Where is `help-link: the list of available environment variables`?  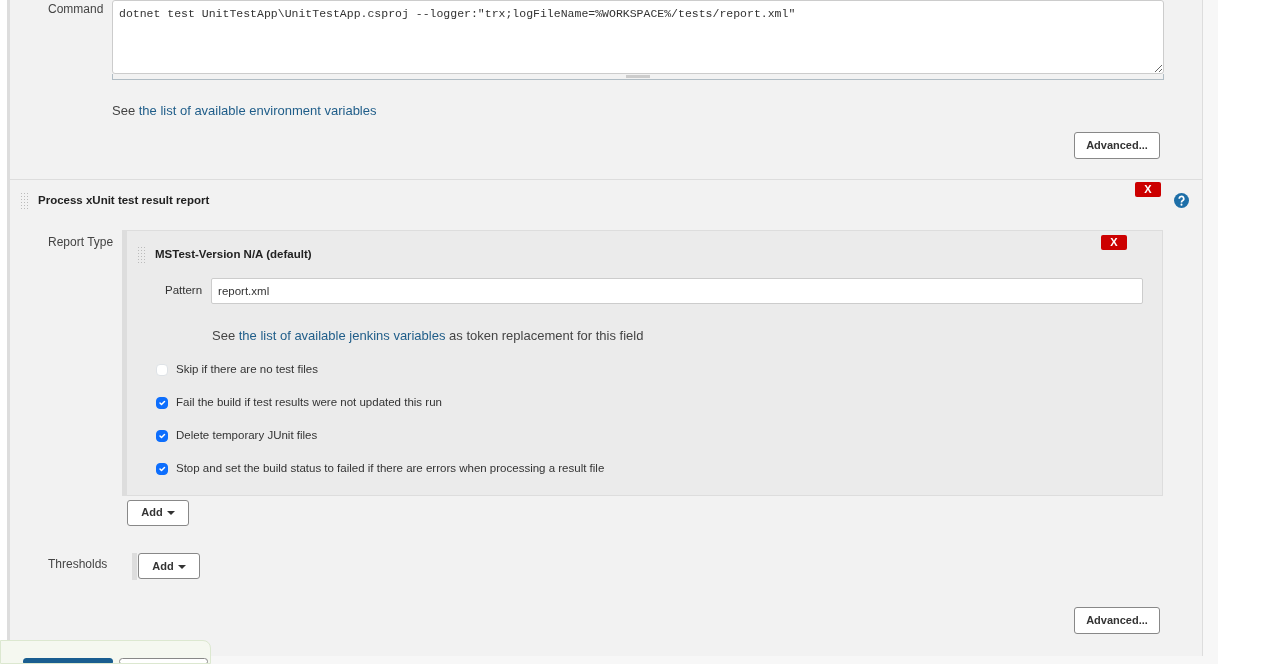 help-link: the list of available environment variables is located at coordinates (257, 110).